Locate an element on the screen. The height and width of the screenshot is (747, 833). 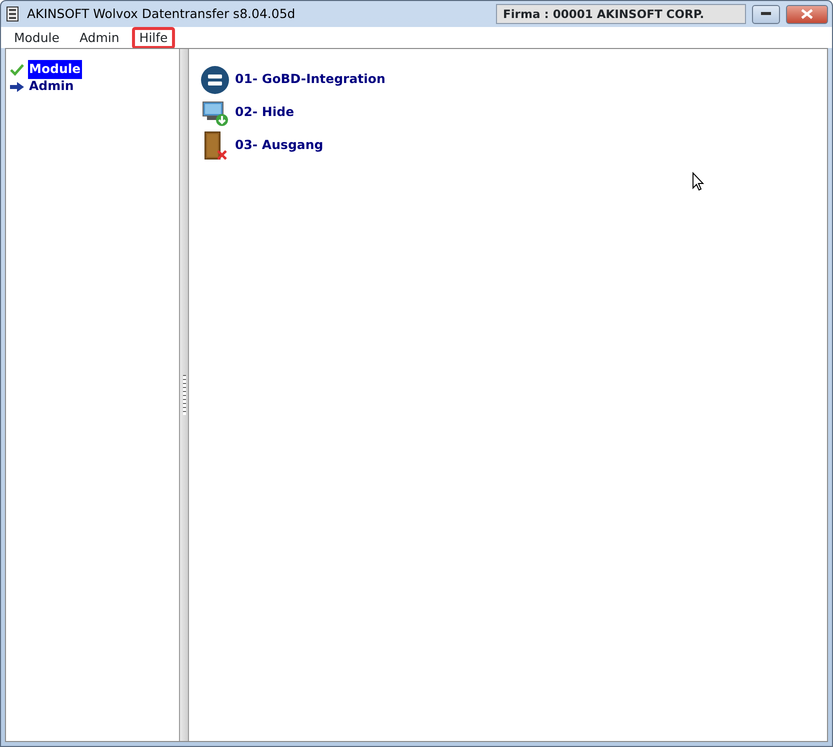
menu-item: Module is located at coordinates (36, 37).